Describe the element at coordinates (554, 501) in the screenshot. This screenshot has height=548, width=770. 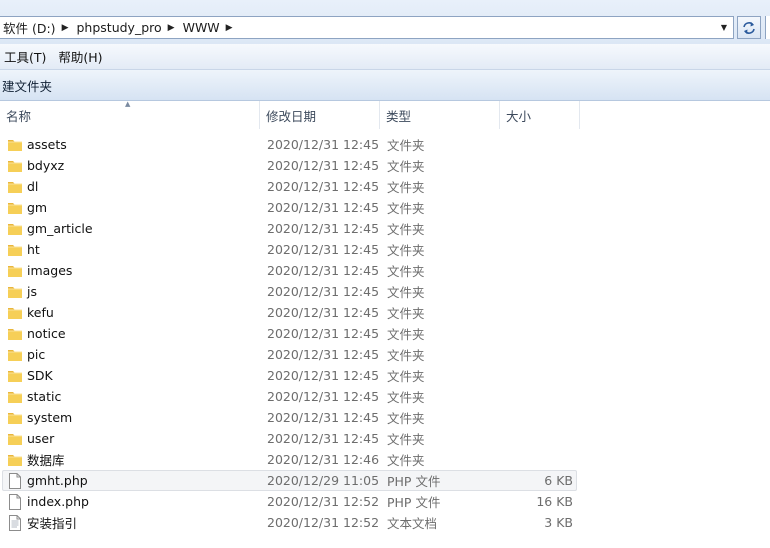
I see `file-size: 16 KB` at that location.